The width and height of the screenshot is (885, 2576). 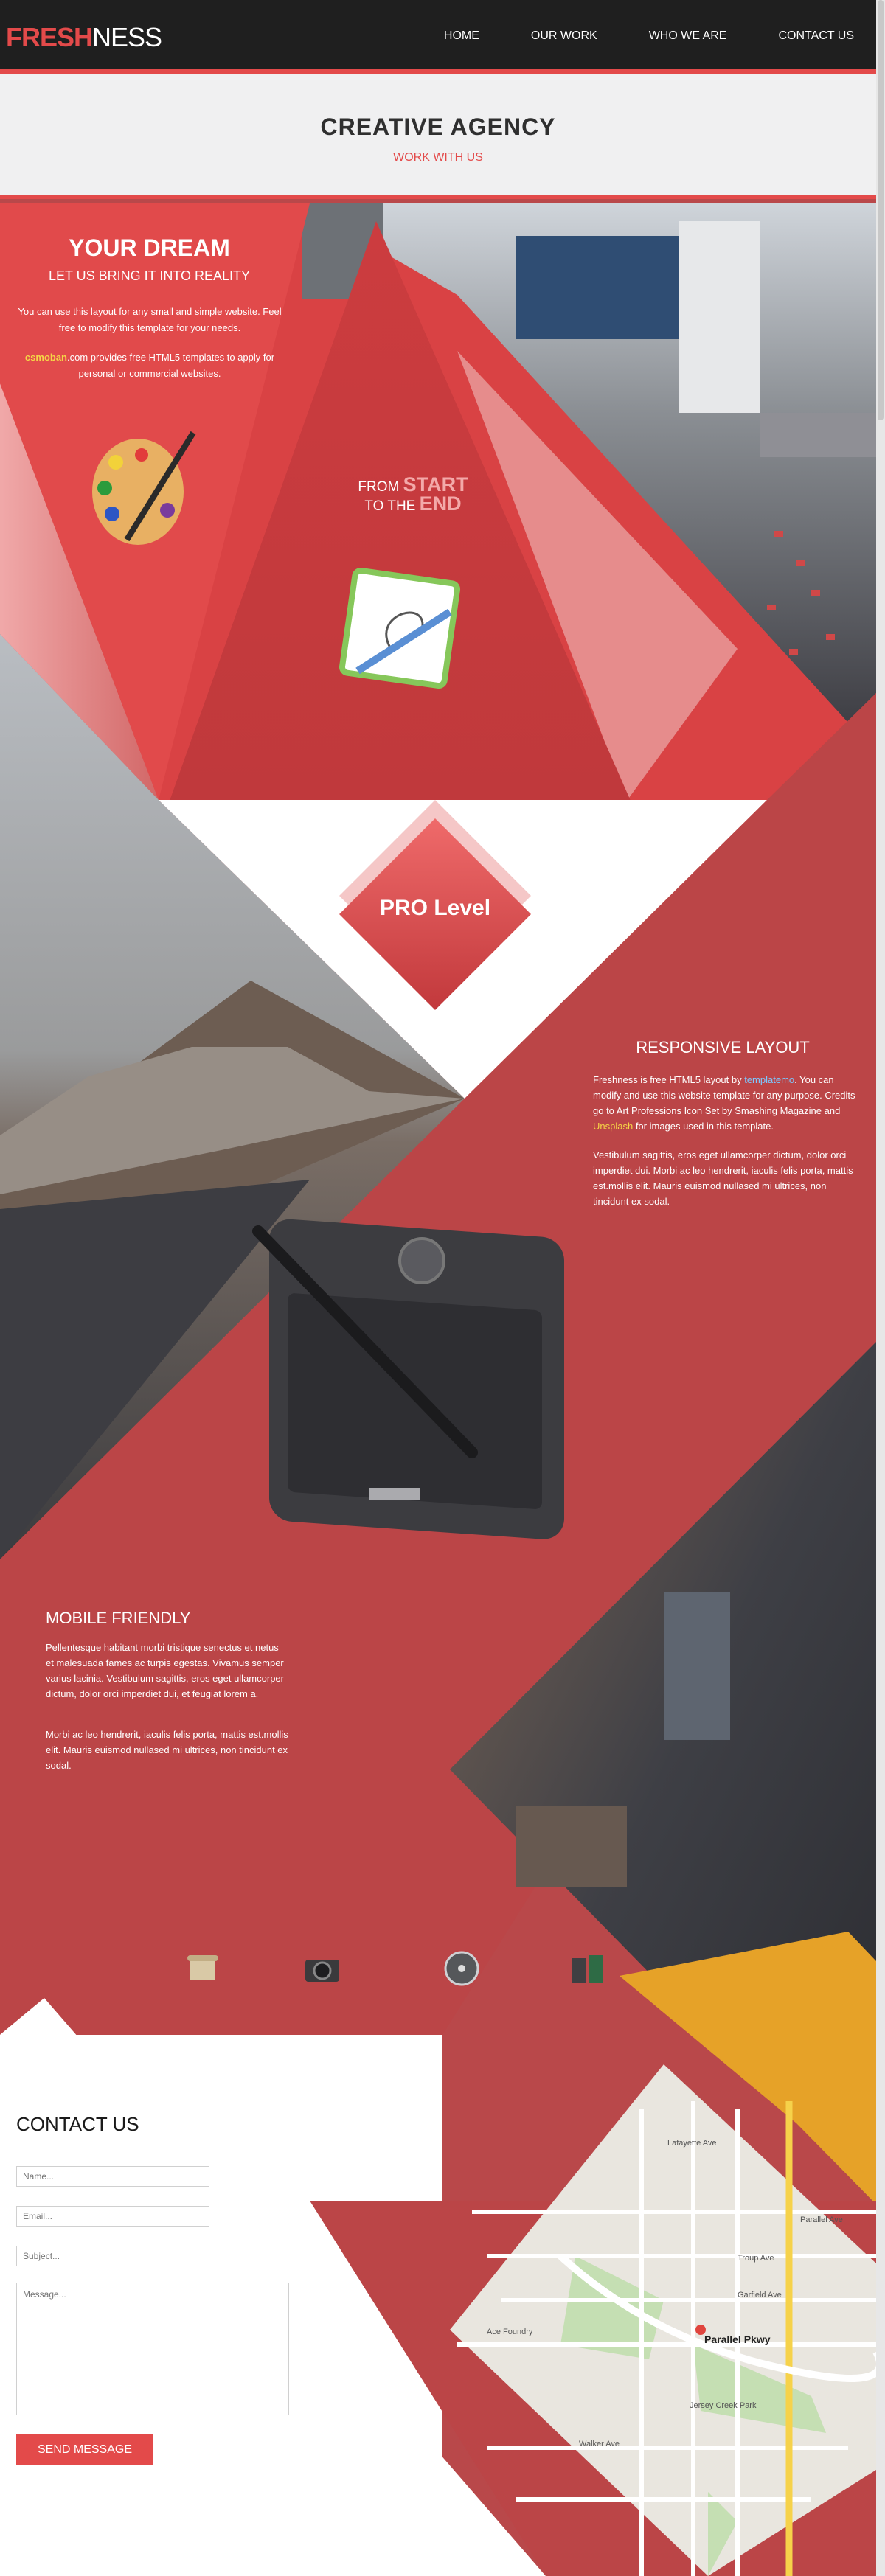 What do you see at coordinates (461, 1968) in the screenshot?
I see `film-reel-icon` at bounding box center [461, 1968].